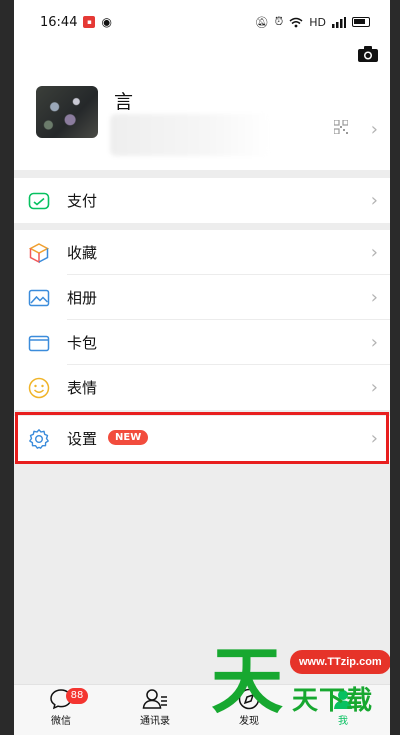 The image size is (400, 735). Describe the element at coordinates (202, 200) in the screenshot. I see `menu-item-pay: 支付 ›` at that location.